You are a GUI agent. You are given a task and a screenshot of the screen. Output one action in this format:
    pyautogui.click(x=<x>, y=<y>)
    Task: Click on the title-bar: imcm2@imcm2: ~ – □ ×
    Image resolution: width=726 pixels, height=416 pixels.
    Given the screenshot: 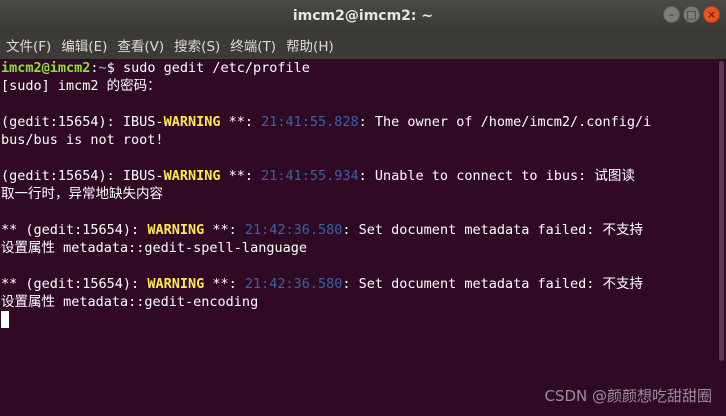 What is the action you would take?
    pyautogui.click(x=363, y=15)
    